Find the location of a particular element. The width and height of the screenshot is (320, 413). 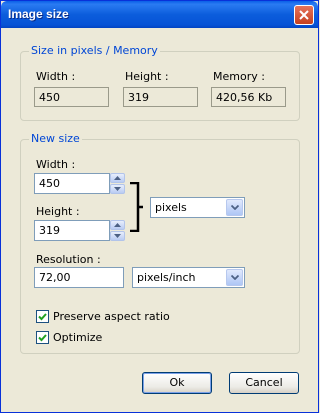

orig-height-field: 319 is located at coordinates (160, 97).